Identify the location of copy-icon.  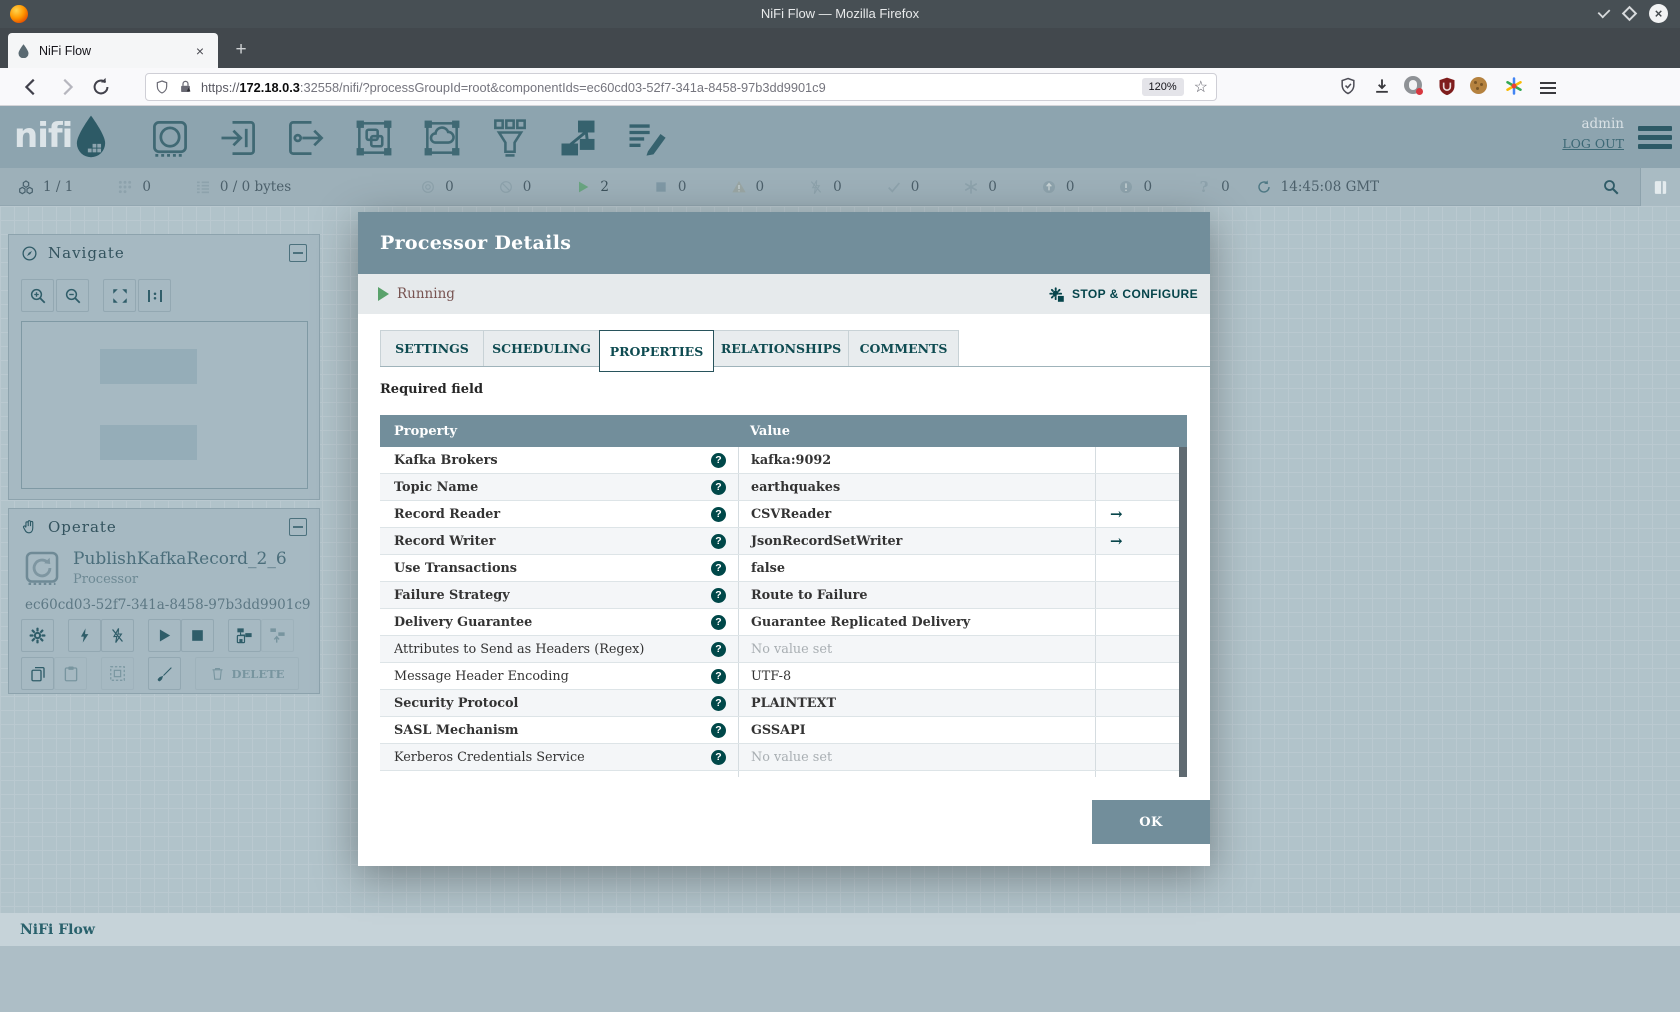
(37, 673).